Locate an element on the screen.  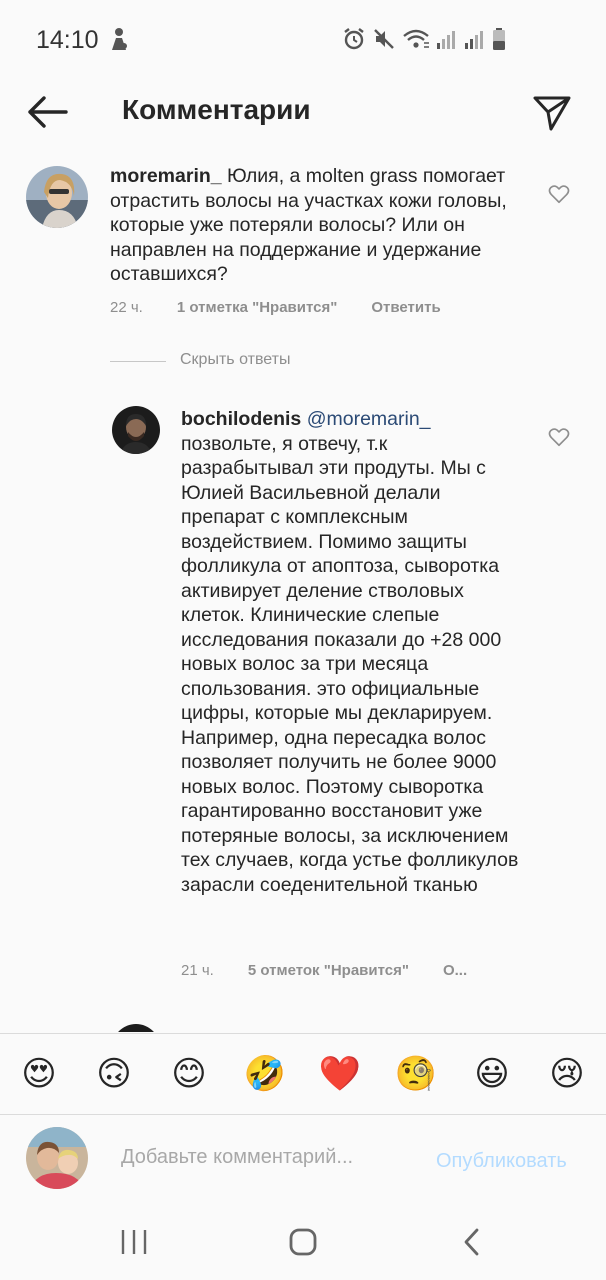
back-nav-button is located at coordinates (472, 1242).